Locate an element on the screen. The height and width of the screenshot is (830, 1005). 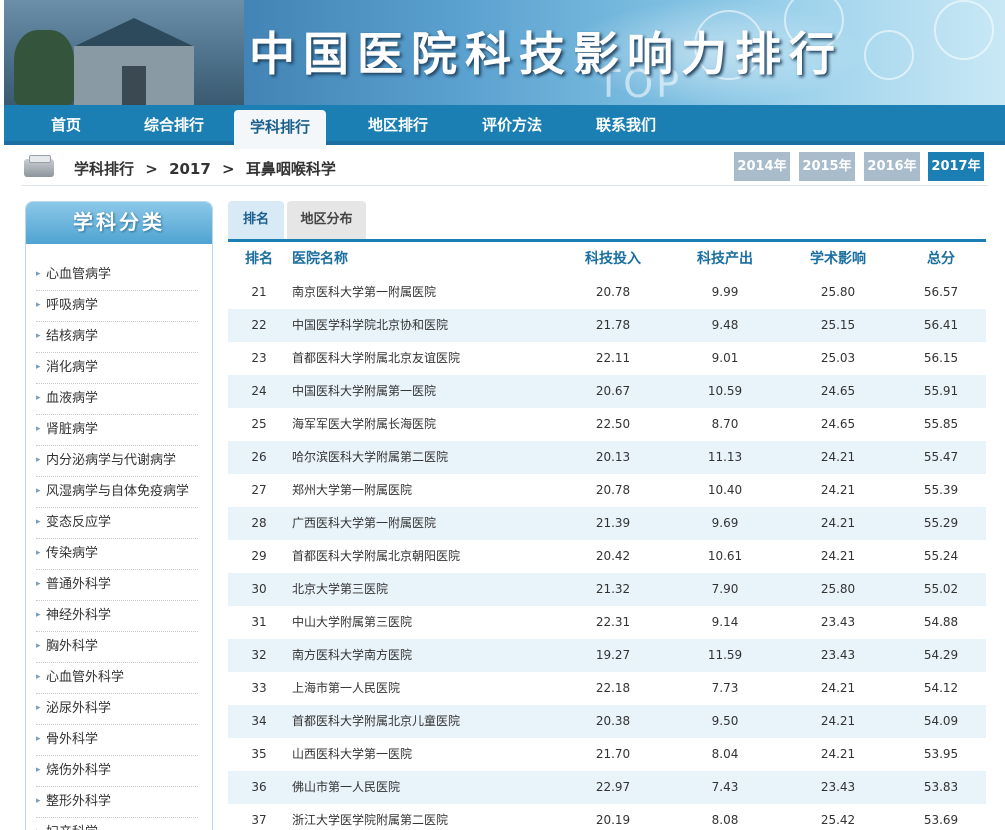
sidebar-item-label: 消化病学 is located at coordinates (72, 367).